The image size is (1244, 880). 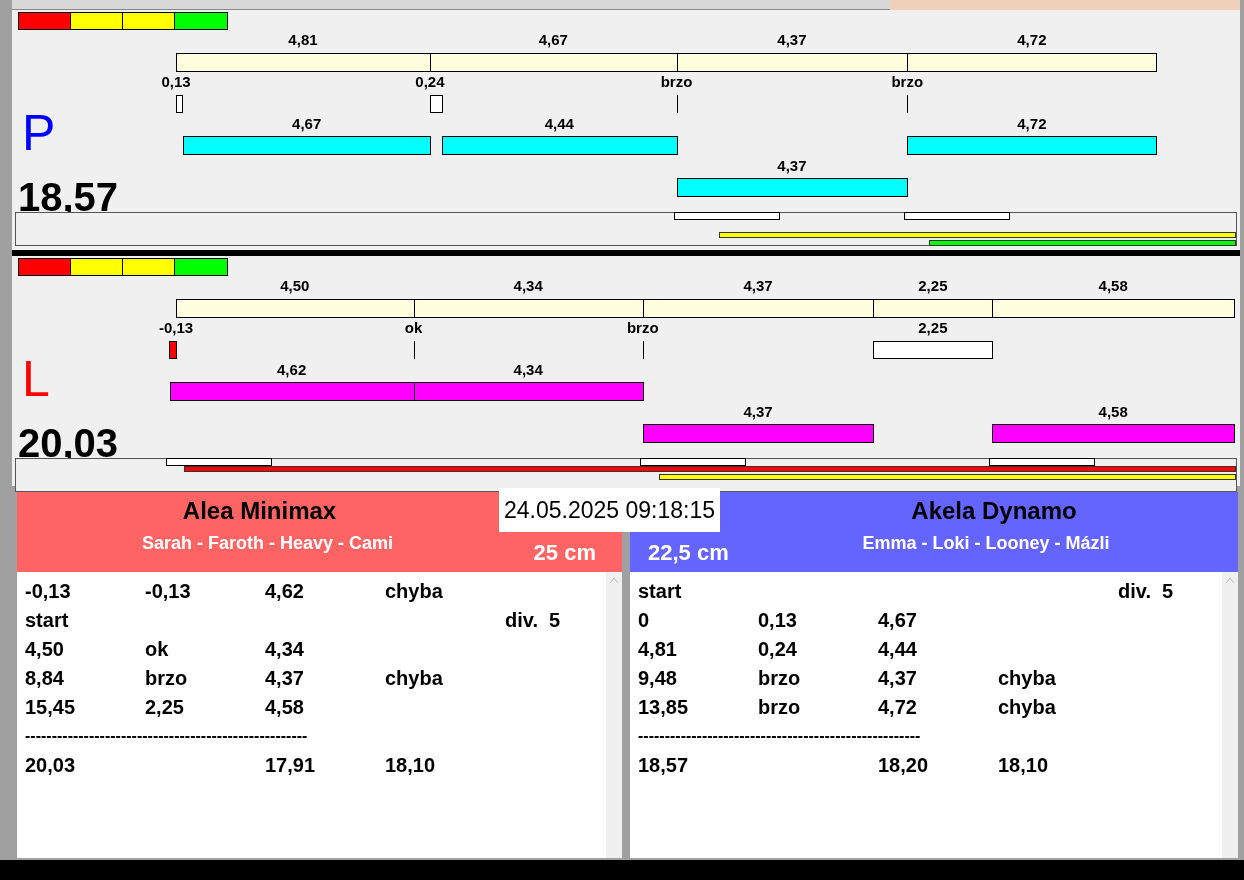 I want to click on height-class: 25 cm, so click(x=564, y=553).